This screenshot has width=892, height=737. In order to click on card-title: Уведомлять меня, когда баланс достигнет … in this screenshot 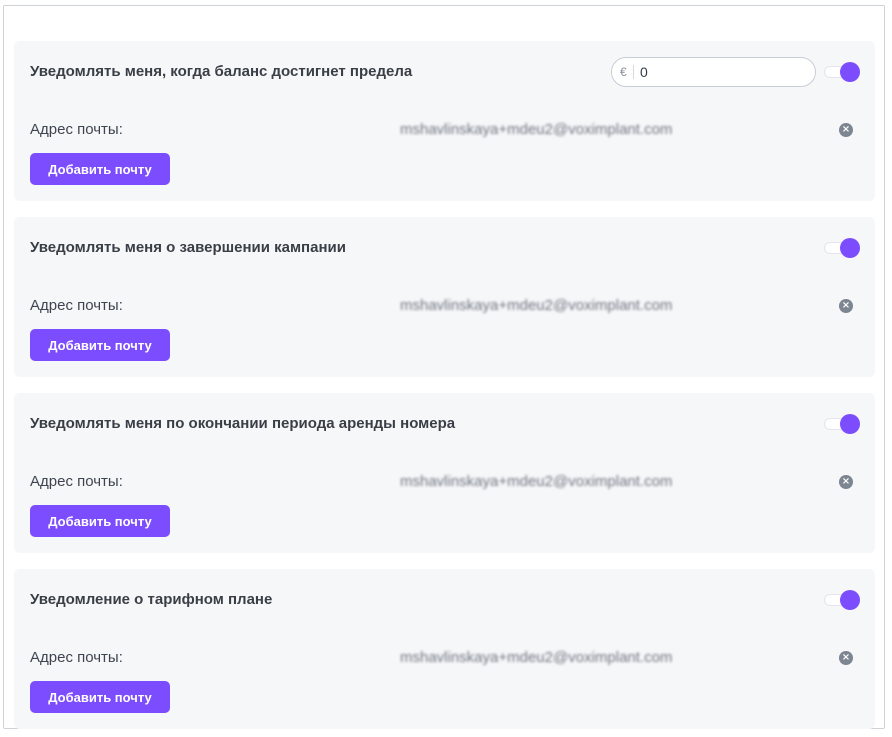, I will do `click(221, 71)`.